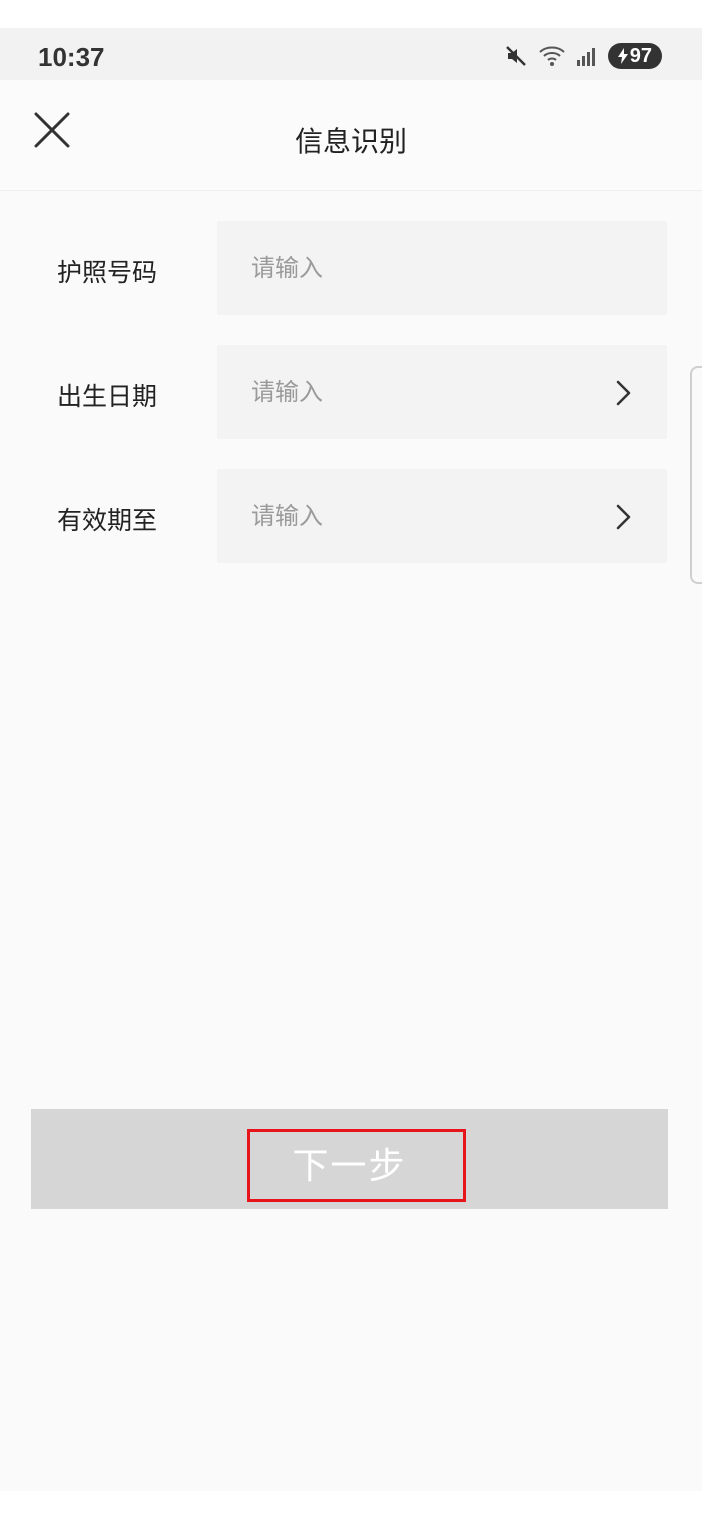 The image size is (702, 1518). I want to click on status-icons: 97, so click(583, 56).